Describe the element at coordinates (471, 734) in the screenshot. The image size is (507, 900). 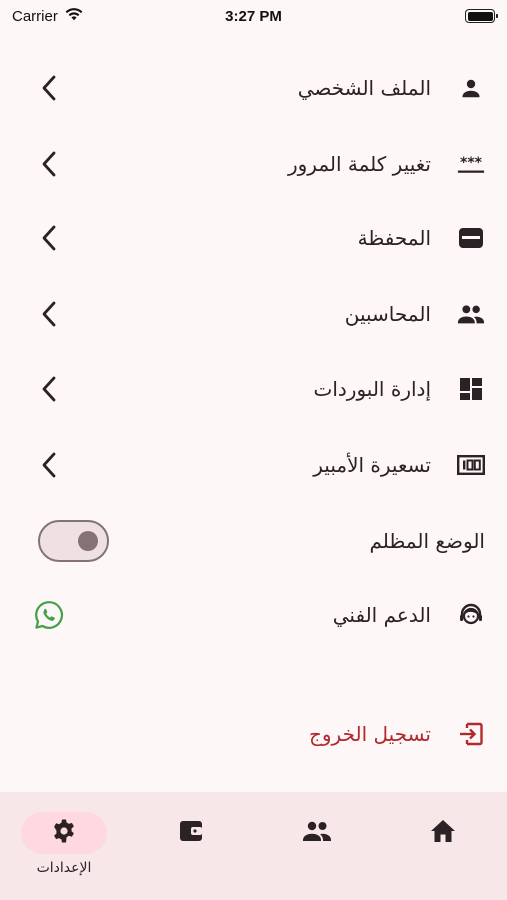
I see `logout-icon` at that location.